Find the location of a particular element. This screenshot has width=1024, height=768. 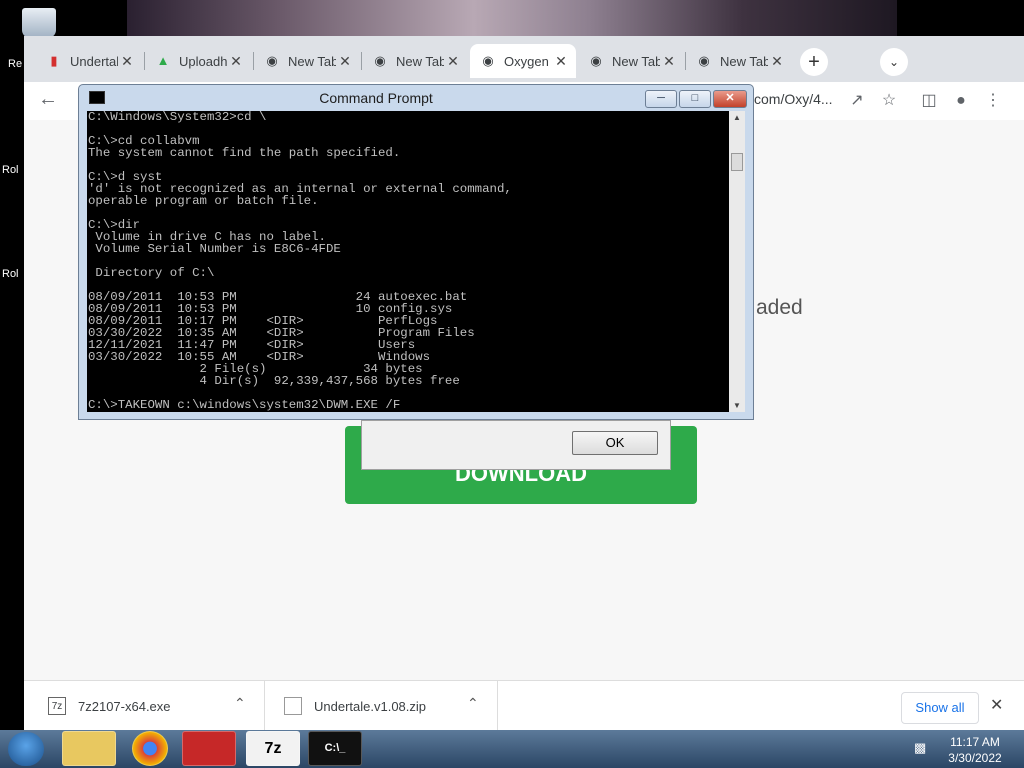

title-bar: Command Prompt ─ □ ✕ is located at coordinates (416, 98).